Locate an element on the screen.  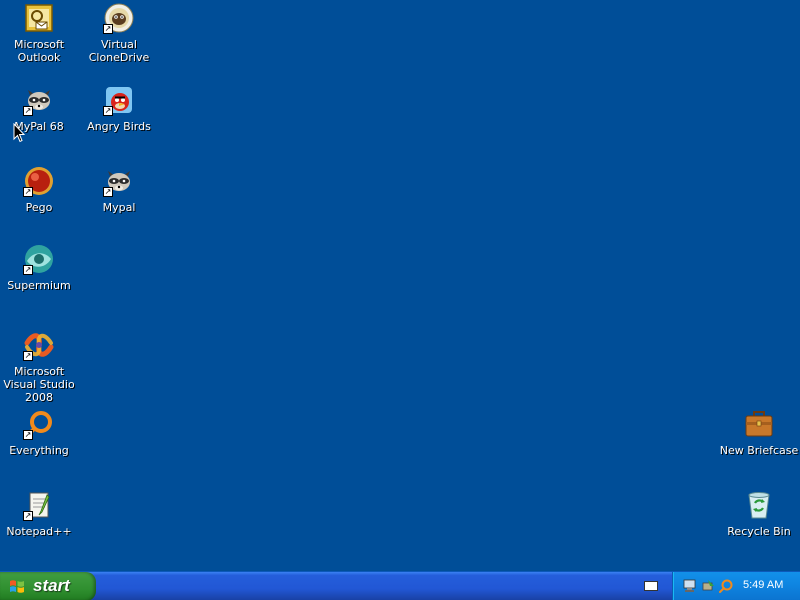
desktop-icon-everything: ↗ Everything is located at coordinates (39, 432).